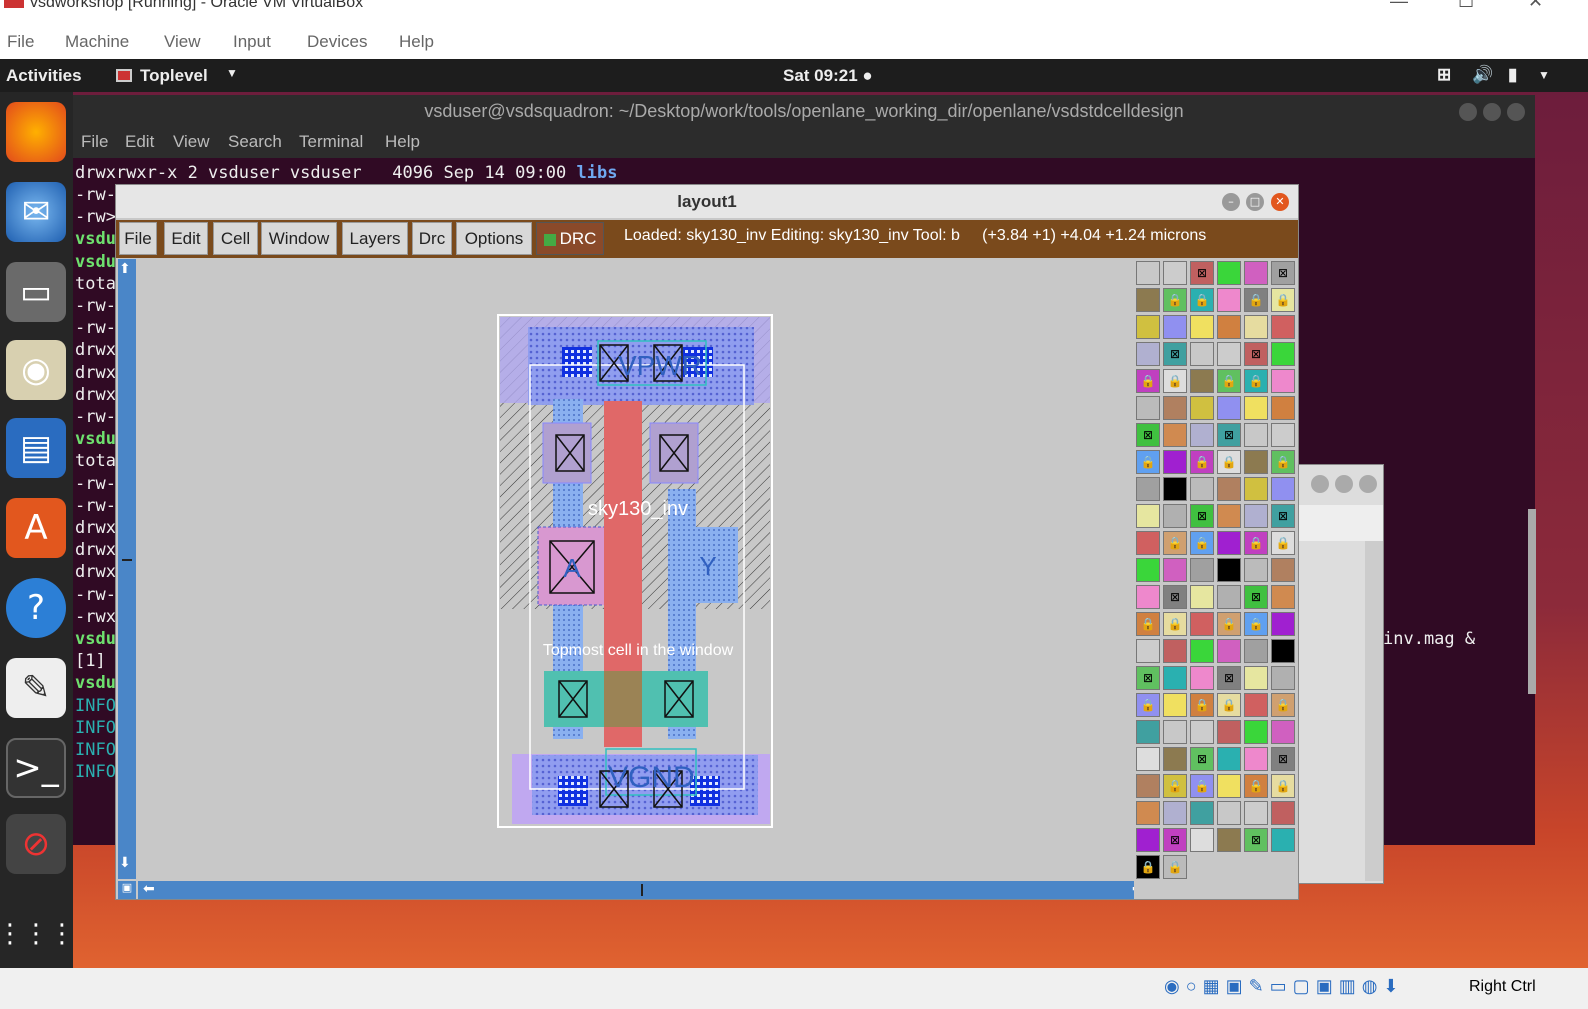  I want to click on files-icon: ▭, so click(36, 292).